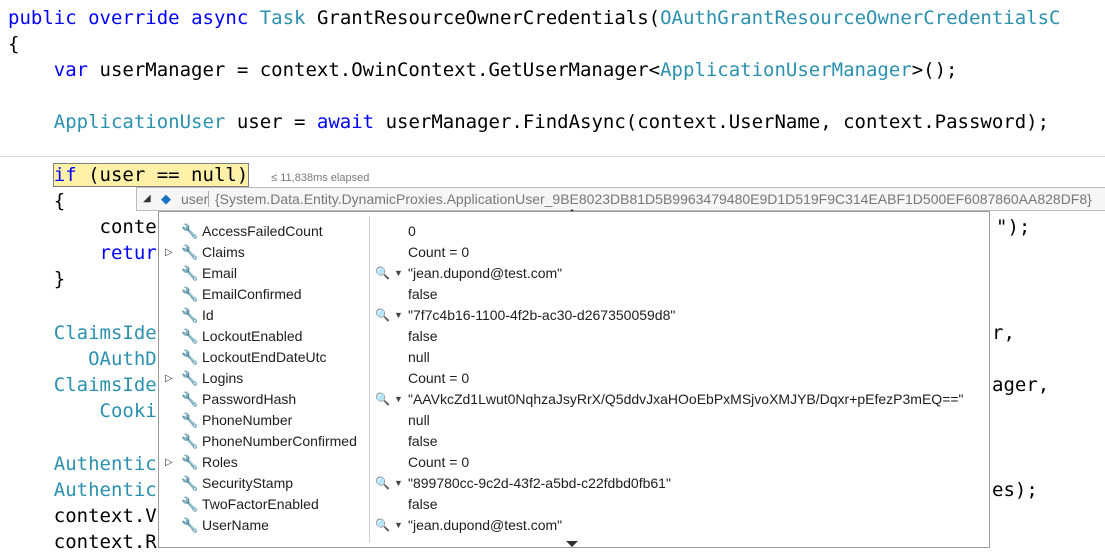 The width and height of the screenshot is (1105, 559). Describe the element at coordinates (128, 227) in the screenshot. I see `code-text: conte` at that location.